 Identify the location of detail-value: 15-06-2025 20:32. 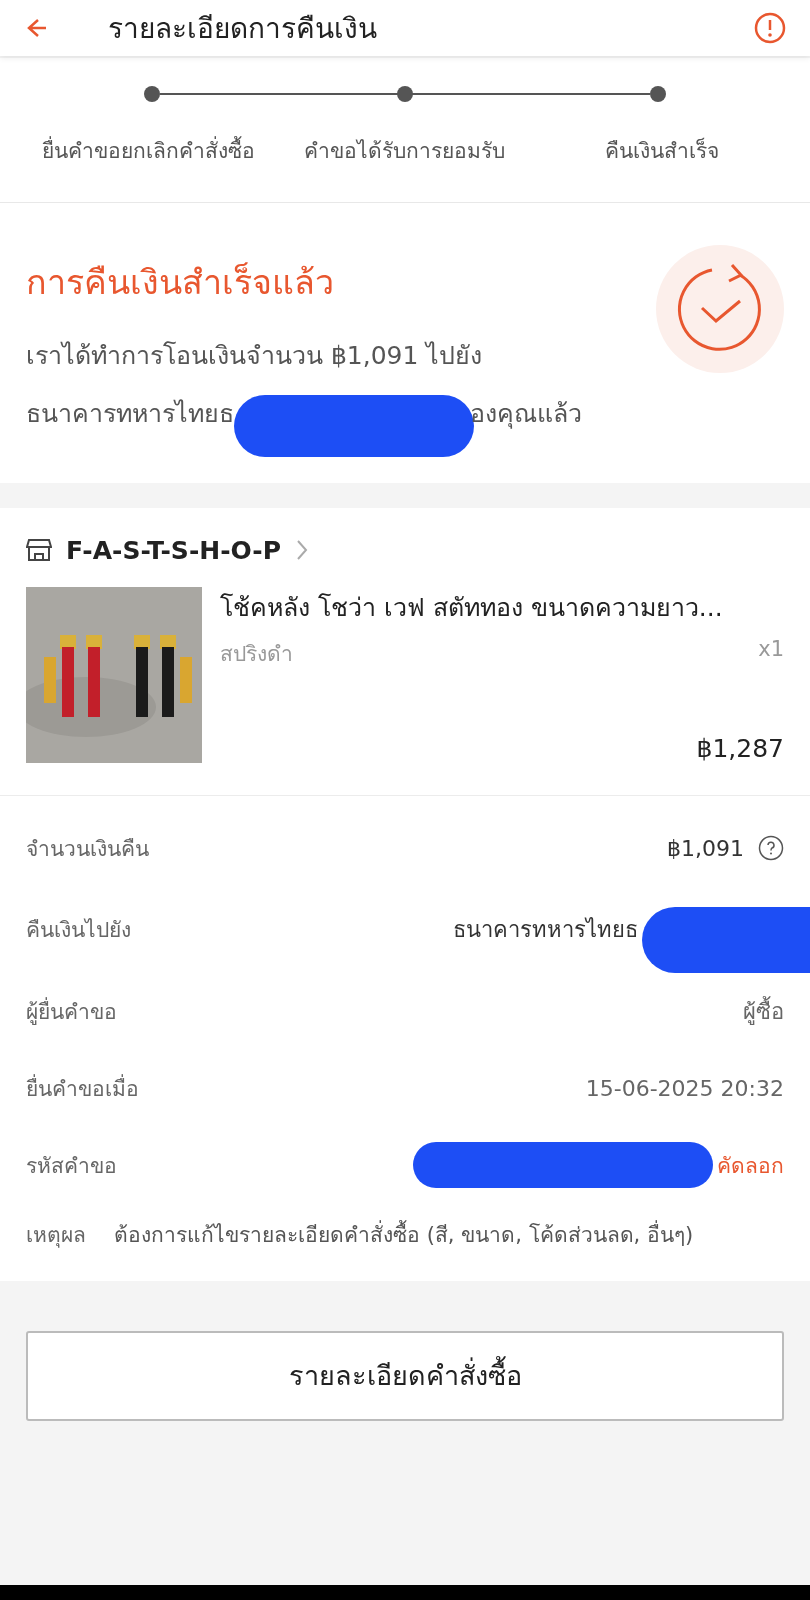
(684, 1088).